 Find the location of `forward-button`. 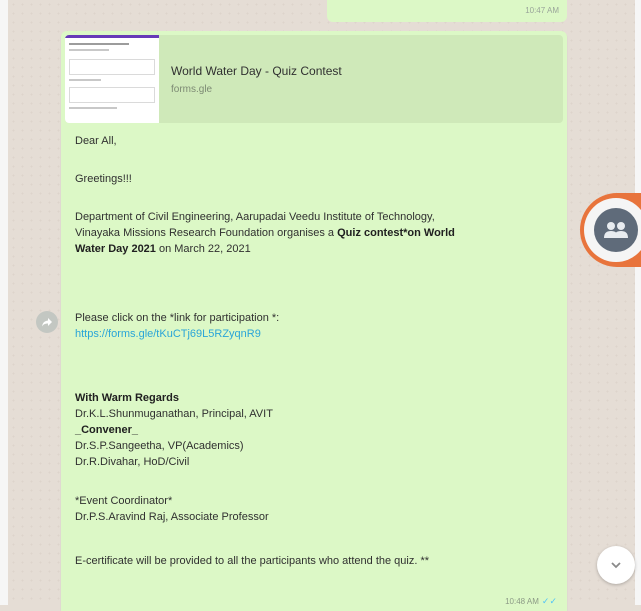

forward-button is located at coordinates (47, 322).